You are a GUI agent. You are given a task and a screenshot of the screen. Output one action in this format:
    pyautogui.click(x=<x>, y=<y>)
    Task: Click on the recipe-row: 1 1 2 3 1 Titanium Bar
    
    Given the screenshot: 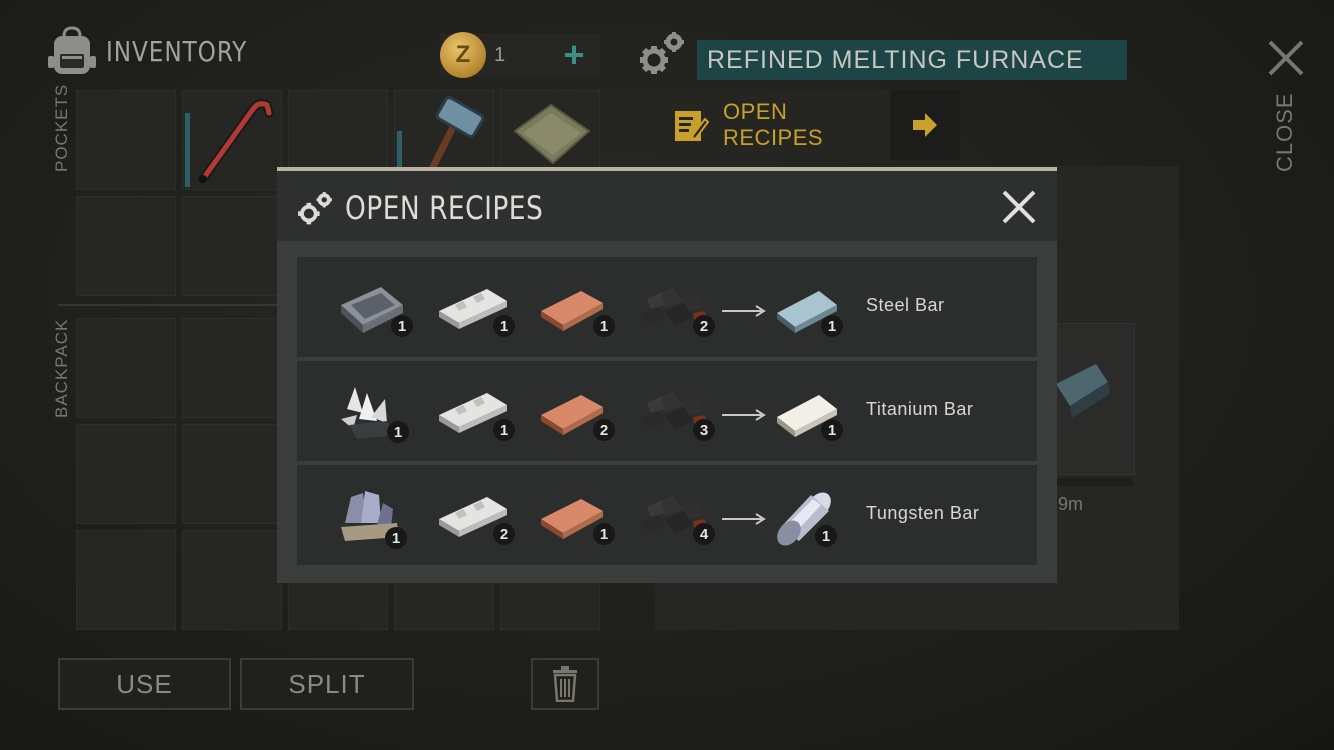 What is the action you would take?
    pyautogui.click(x=667, y=411)
    